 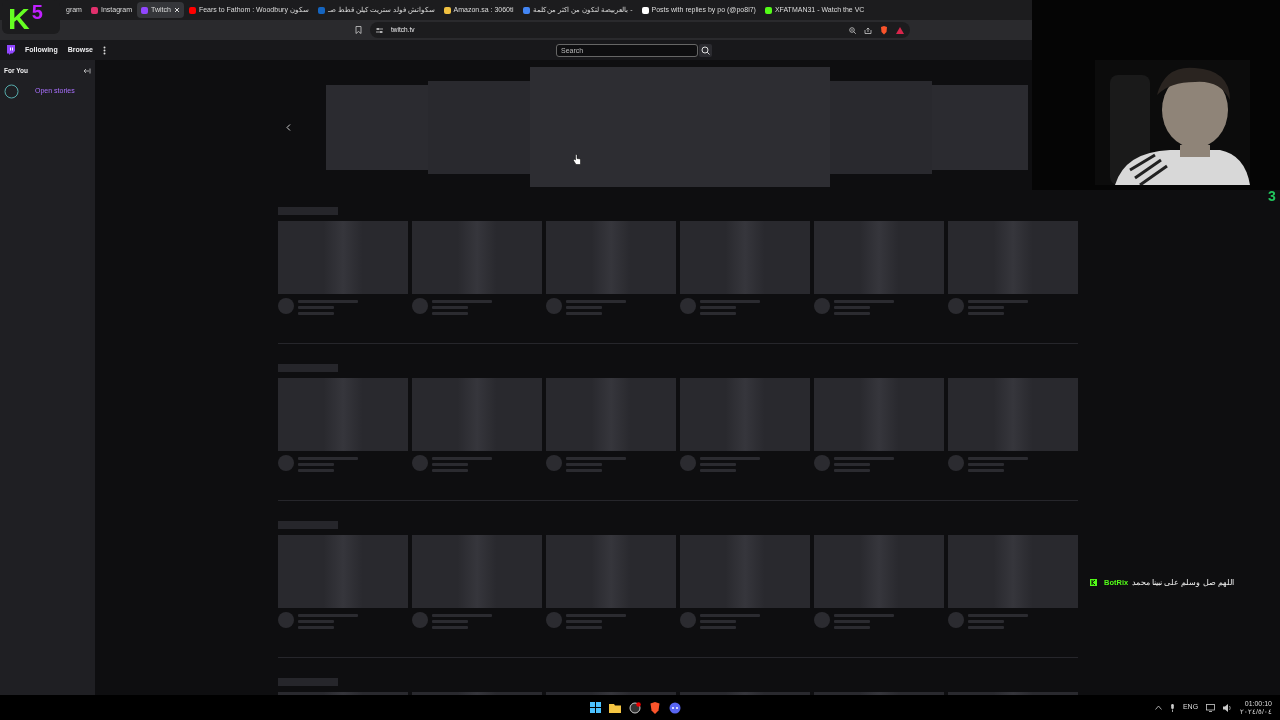 I want to click on badge-icon, so click(x=1093, y=583).